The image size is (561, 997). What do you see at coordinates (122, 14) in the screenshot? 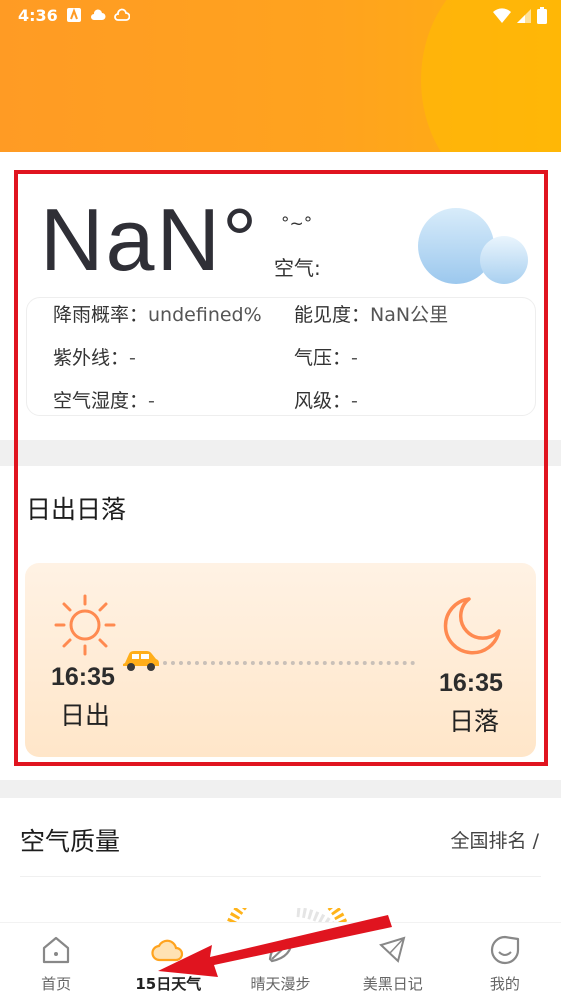
I see `weather-notification-icon` at bounding box center [122, 14].